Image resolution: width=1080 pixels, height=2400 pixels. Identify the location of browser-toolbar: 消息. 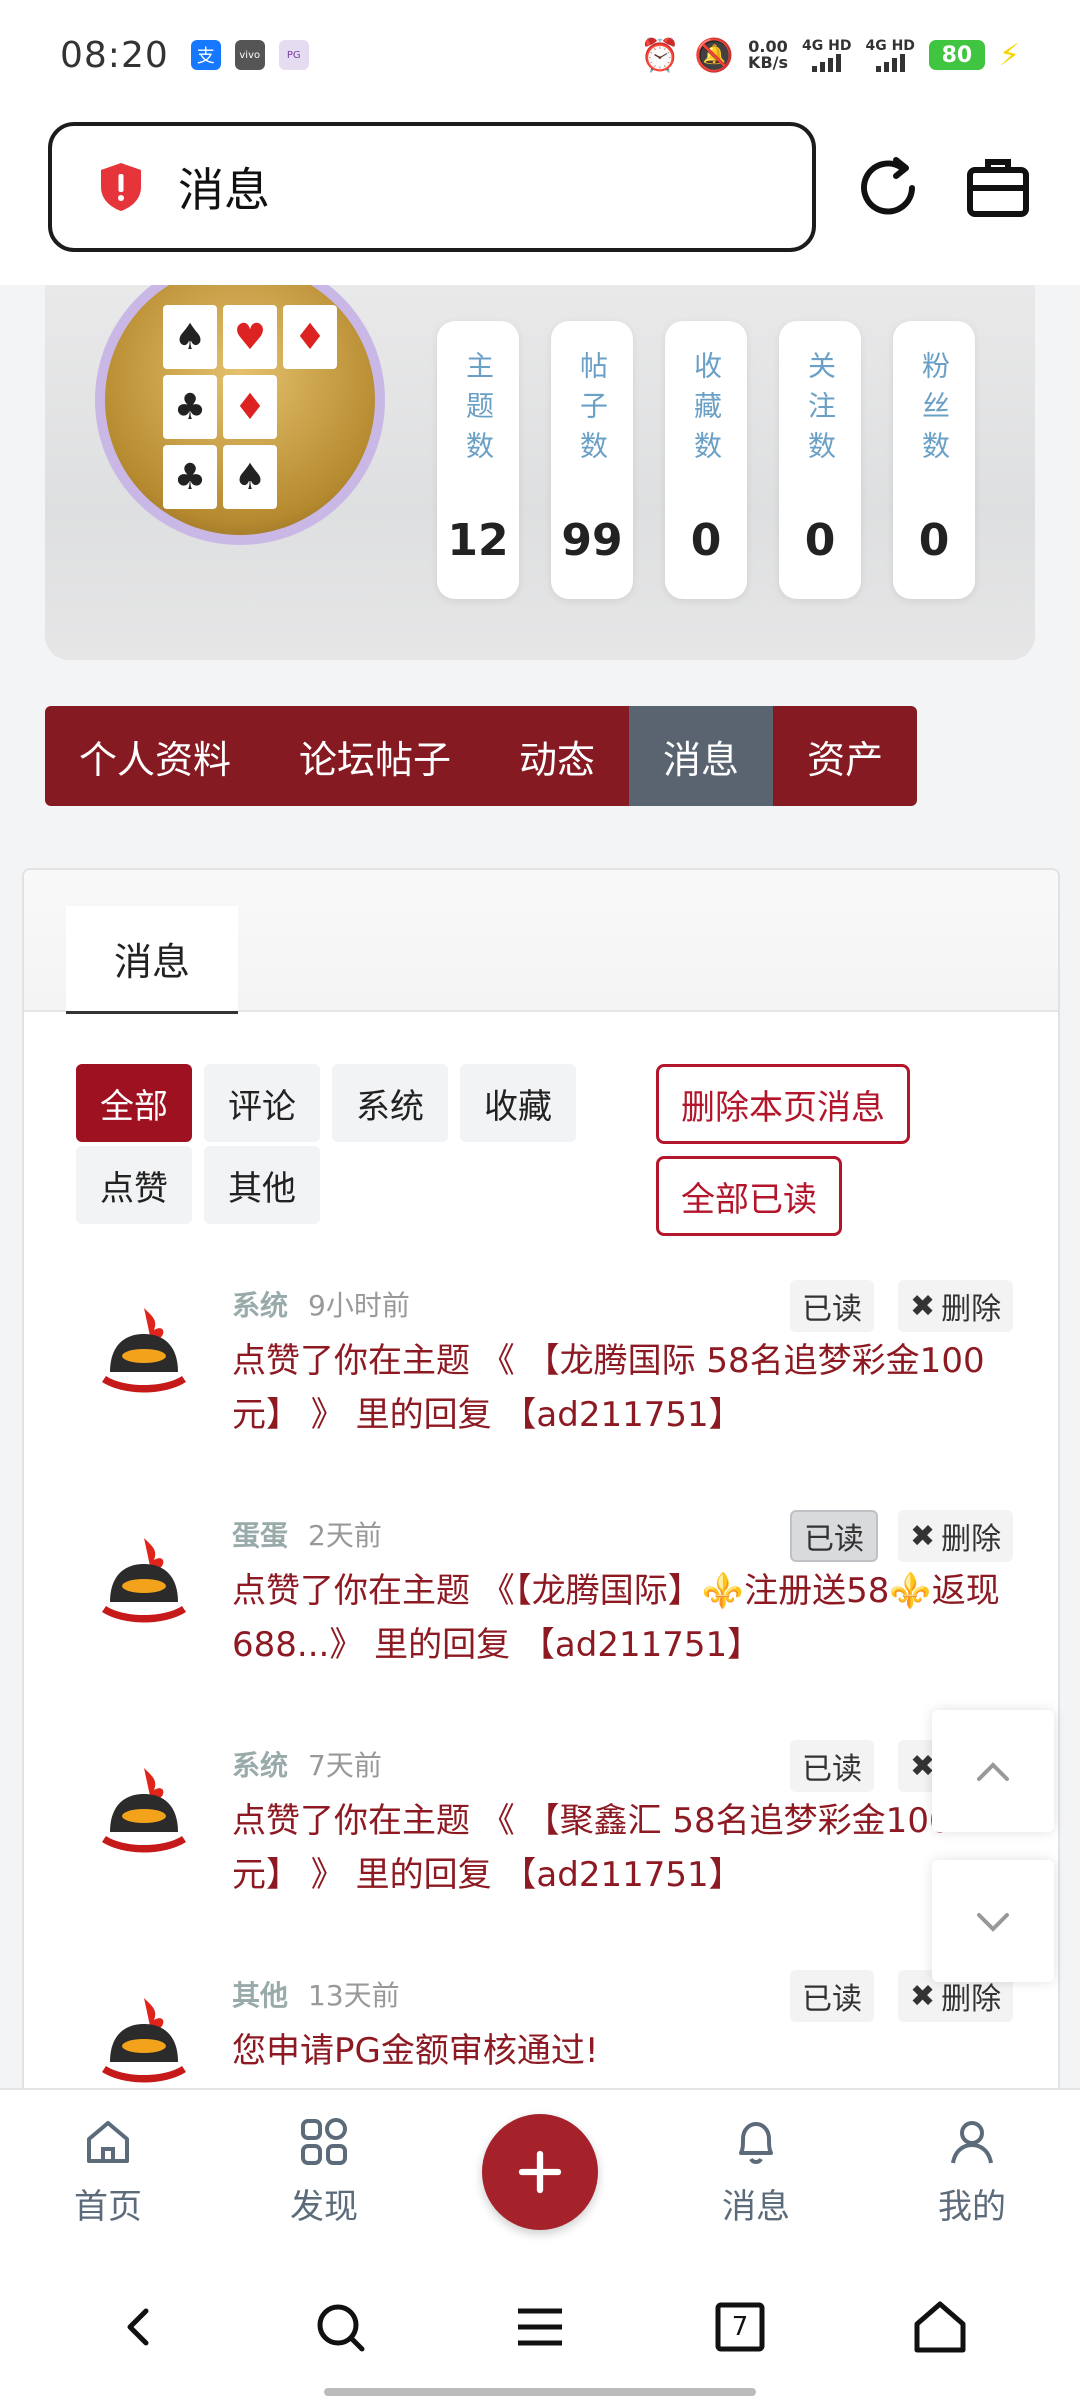
(540, 197).